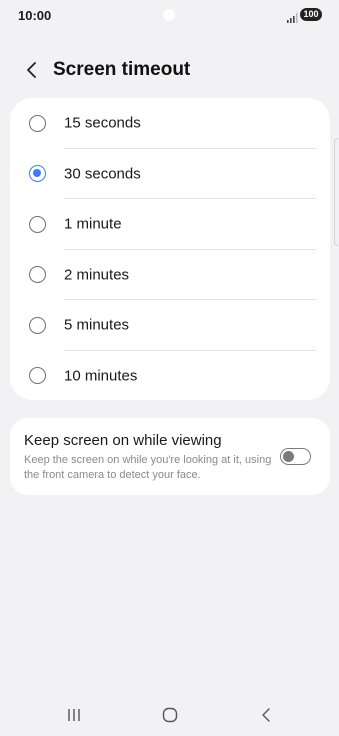 Image resolution: width=339 pixels, height=736 pixels. Describe the element at coordinates (102, 174) in the screenshot. I see `option-label: 30 seconds` at that location.